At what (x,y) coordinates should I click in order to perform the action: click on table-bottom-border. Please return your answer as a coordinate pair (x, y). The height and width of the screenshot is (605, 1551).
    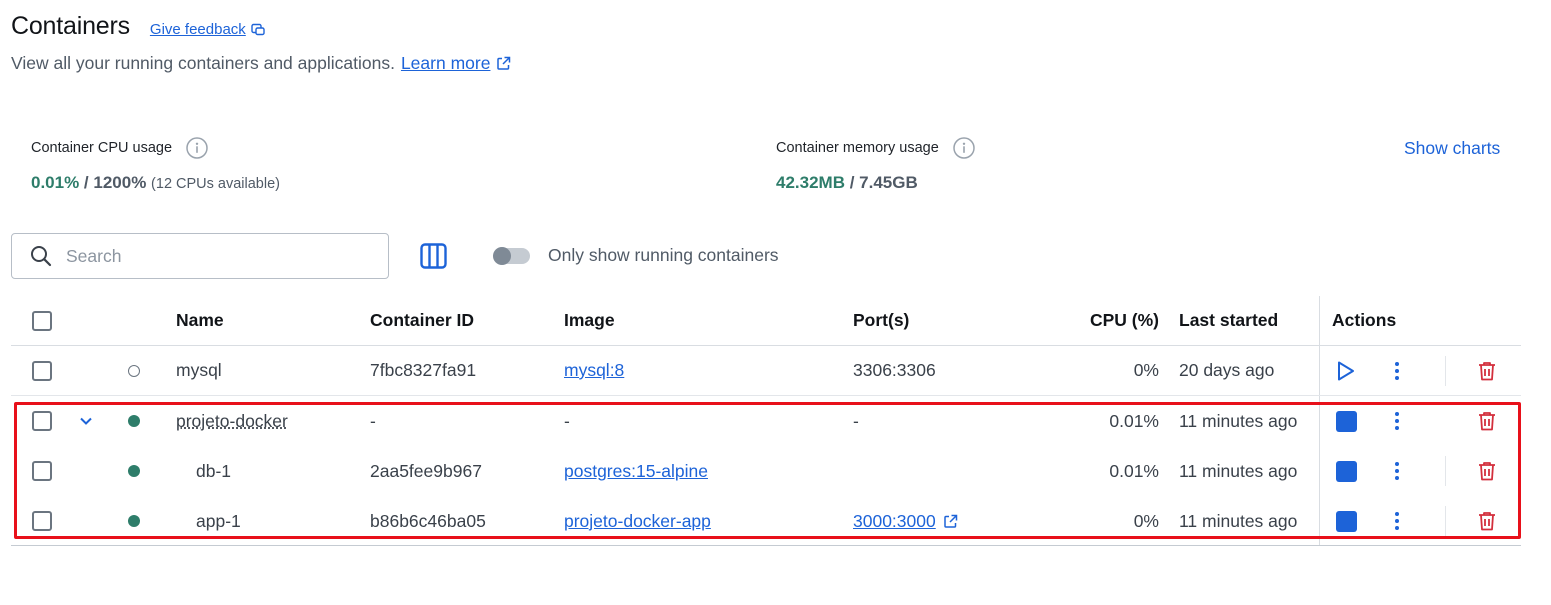
    Looking at the image, I should click on (766, 545).